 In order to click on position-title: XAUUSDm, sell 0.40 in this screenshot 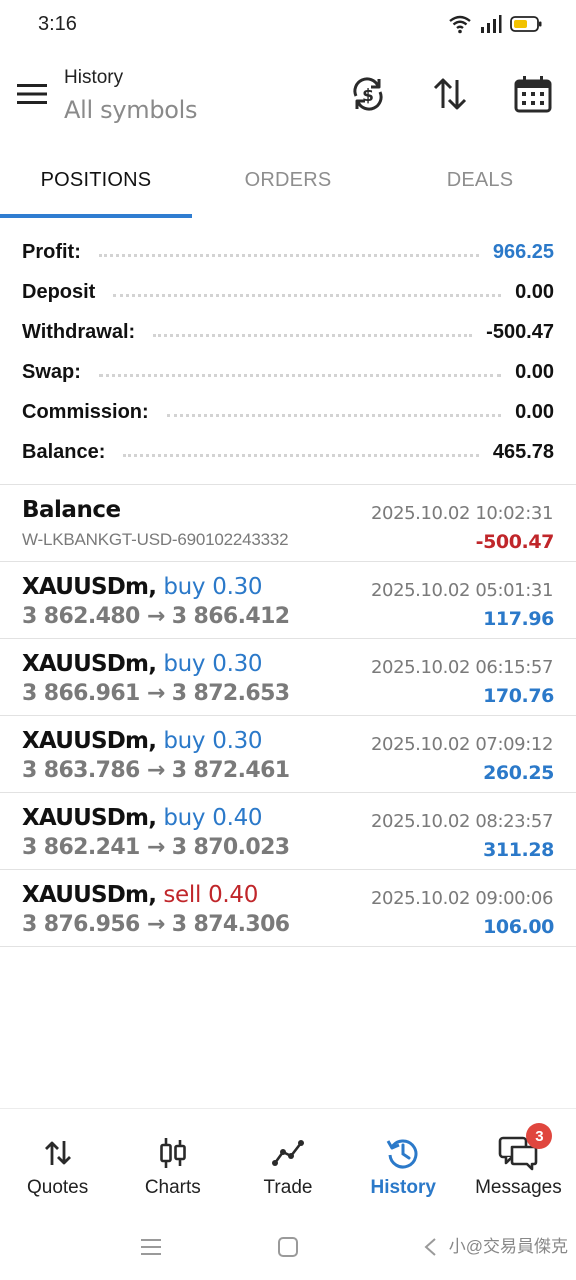, I will do `click(140, 895)`.